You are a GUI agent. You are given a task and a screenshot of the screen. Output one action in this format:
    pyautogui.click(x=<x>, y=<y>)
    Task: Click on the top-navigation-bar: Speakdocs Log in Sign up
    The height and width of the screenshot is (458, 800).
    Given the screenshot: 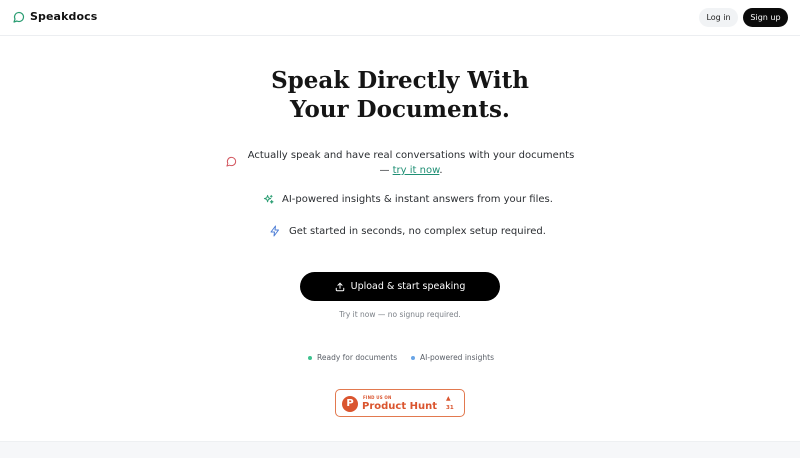 What is the action you would take?
    pyautogui.click(x=400, y=18)
    